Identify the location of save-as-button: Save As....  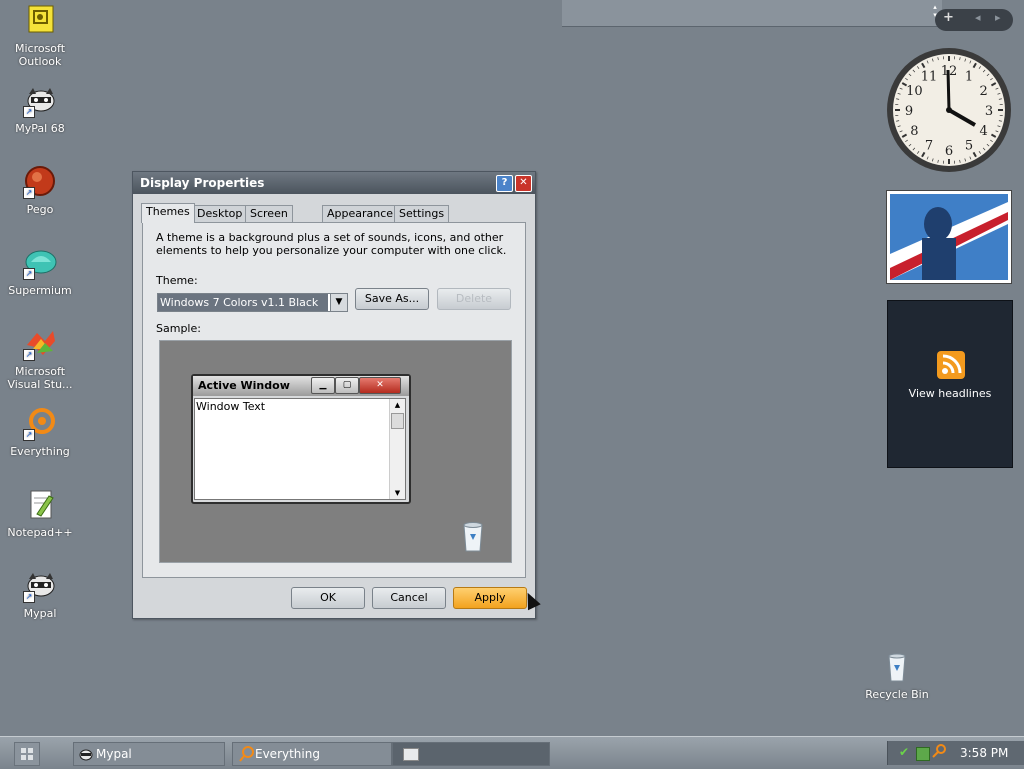
(392, 299).